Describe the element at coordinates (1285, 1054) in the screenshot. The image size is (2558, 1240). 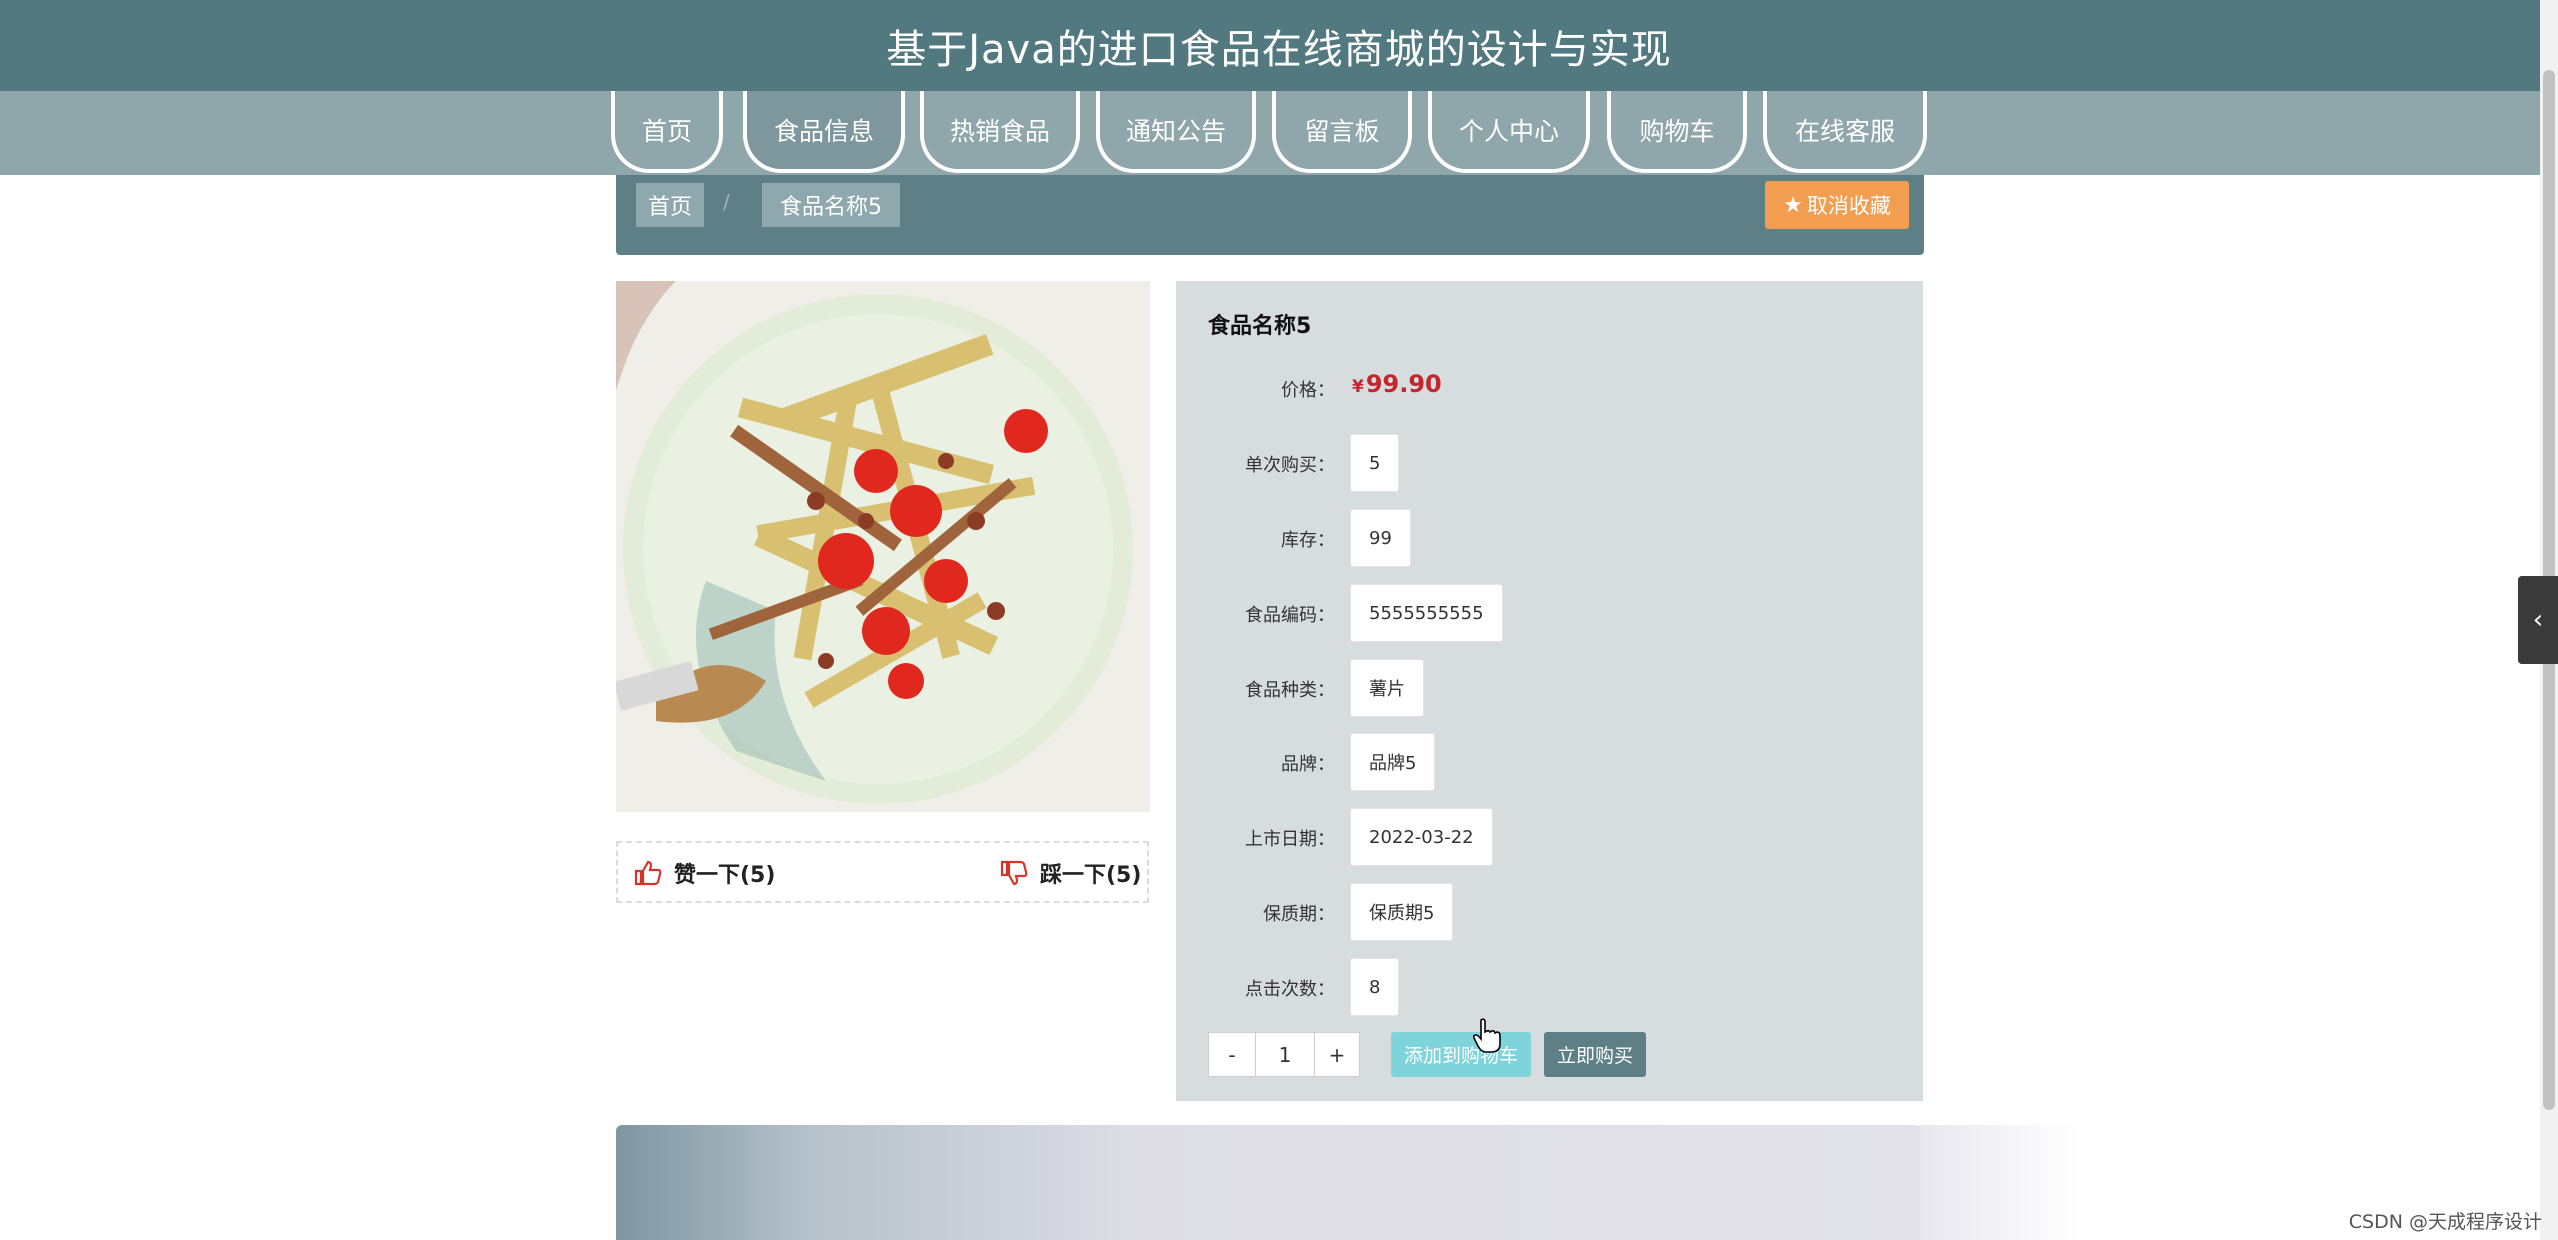
I see `quantity-input: 1` at that location.